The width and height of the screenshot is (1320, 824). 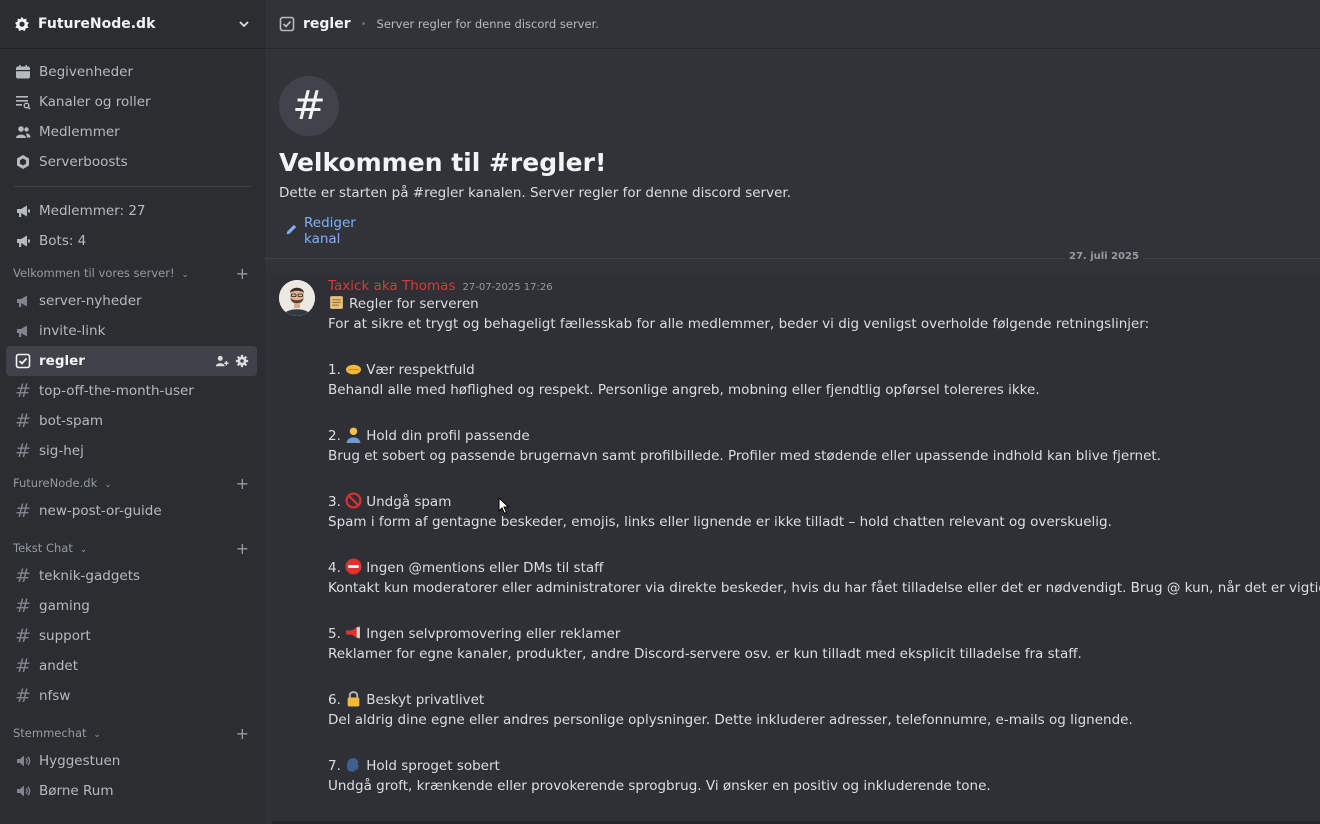 What do you see at coordinates (131, 241) in the screenshot?
I see `sidebar-stat-bots: Bots: 4` at bounding box center [131, 241].